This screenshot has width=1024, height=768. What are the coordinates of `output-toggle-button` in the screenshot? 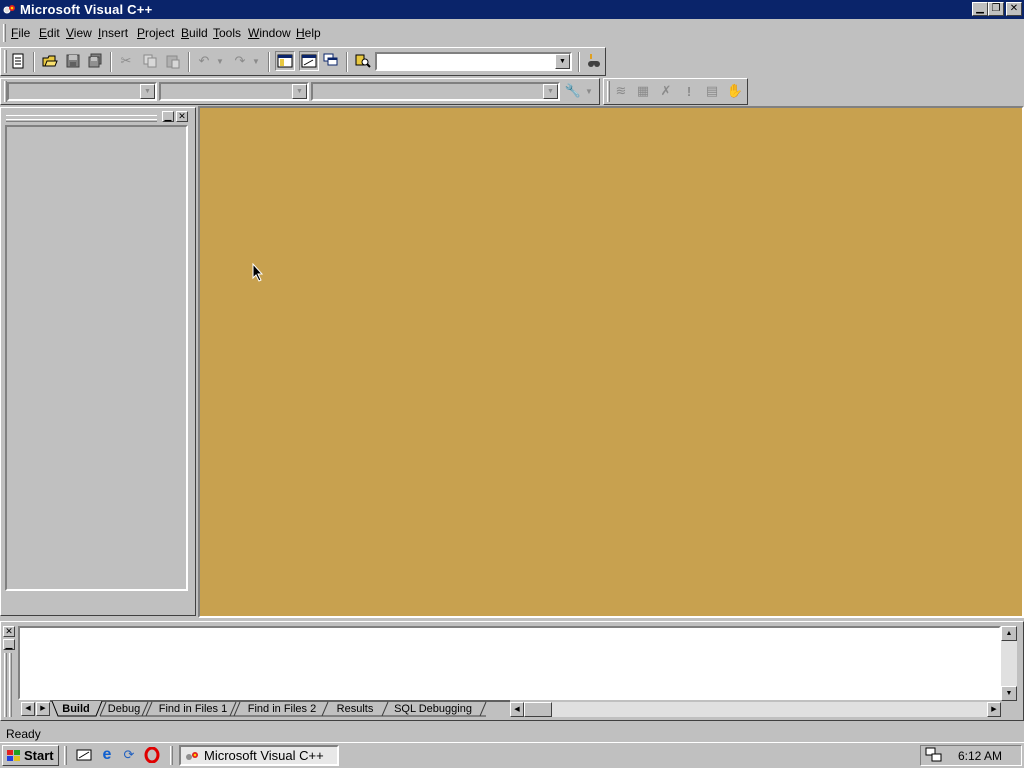 It's located at (309, 61).